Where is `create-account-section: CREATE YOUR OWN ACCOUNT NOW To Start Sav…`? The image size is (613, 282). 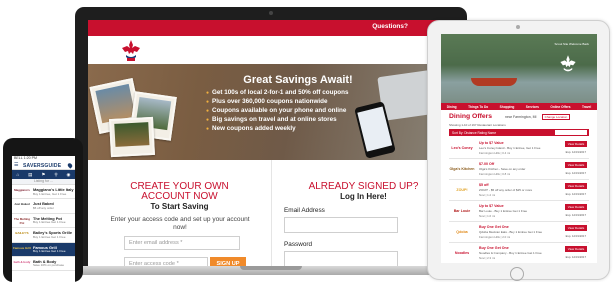
create-account-section: CREATE YOUR OWN ACCOUNT NOW To Start Sav… is located at coordinates (179, 213).